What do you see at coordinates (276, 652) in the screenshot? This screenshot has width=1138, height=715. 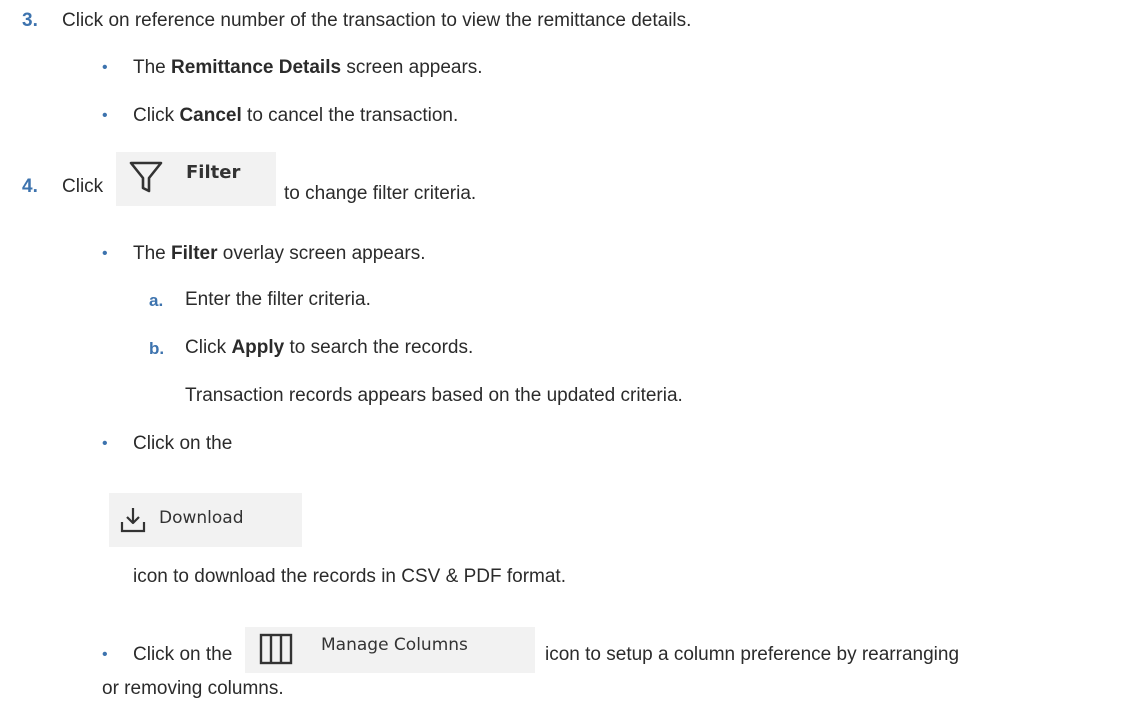 I see `columns-icon` at bounding box center [276, 652].